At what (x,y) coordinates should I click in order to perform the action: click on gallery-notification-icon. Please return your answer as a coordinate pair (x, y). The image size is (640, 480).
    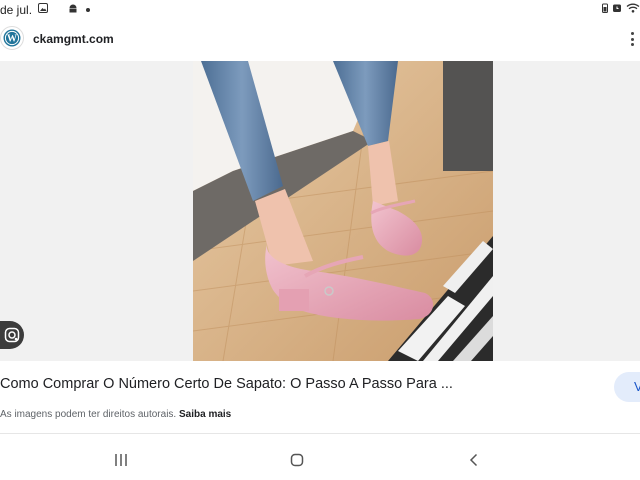
    Looking at the image, I should click on (43, 8).